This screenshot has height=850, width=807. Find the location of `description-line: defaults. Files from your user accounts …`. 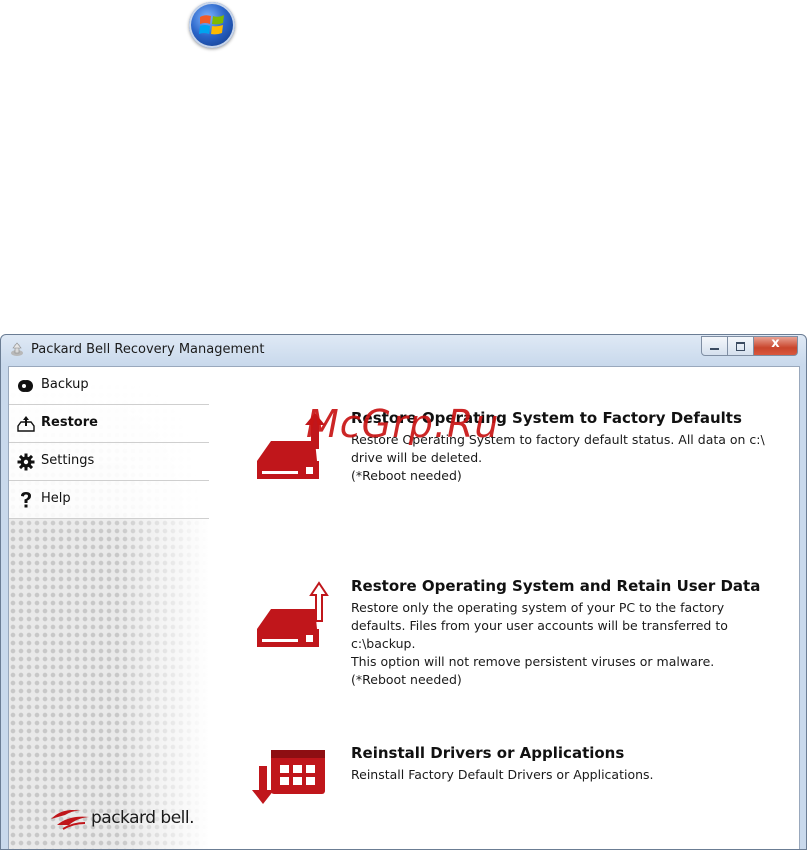

description-line: defaults. Files from your user accounts … is located at coordinates (539, 625).